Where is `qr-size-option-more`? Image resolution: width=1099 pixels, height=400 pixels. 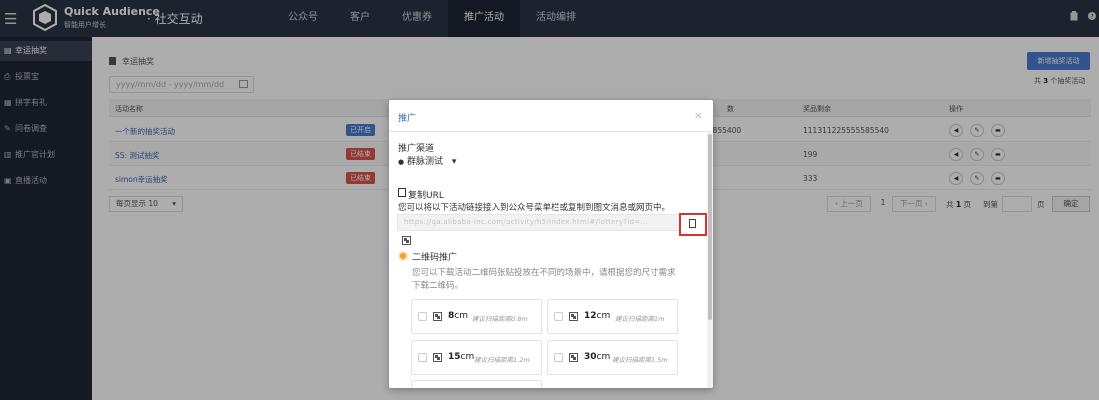 qr-size-option-more is located at coordinates (476, 384).